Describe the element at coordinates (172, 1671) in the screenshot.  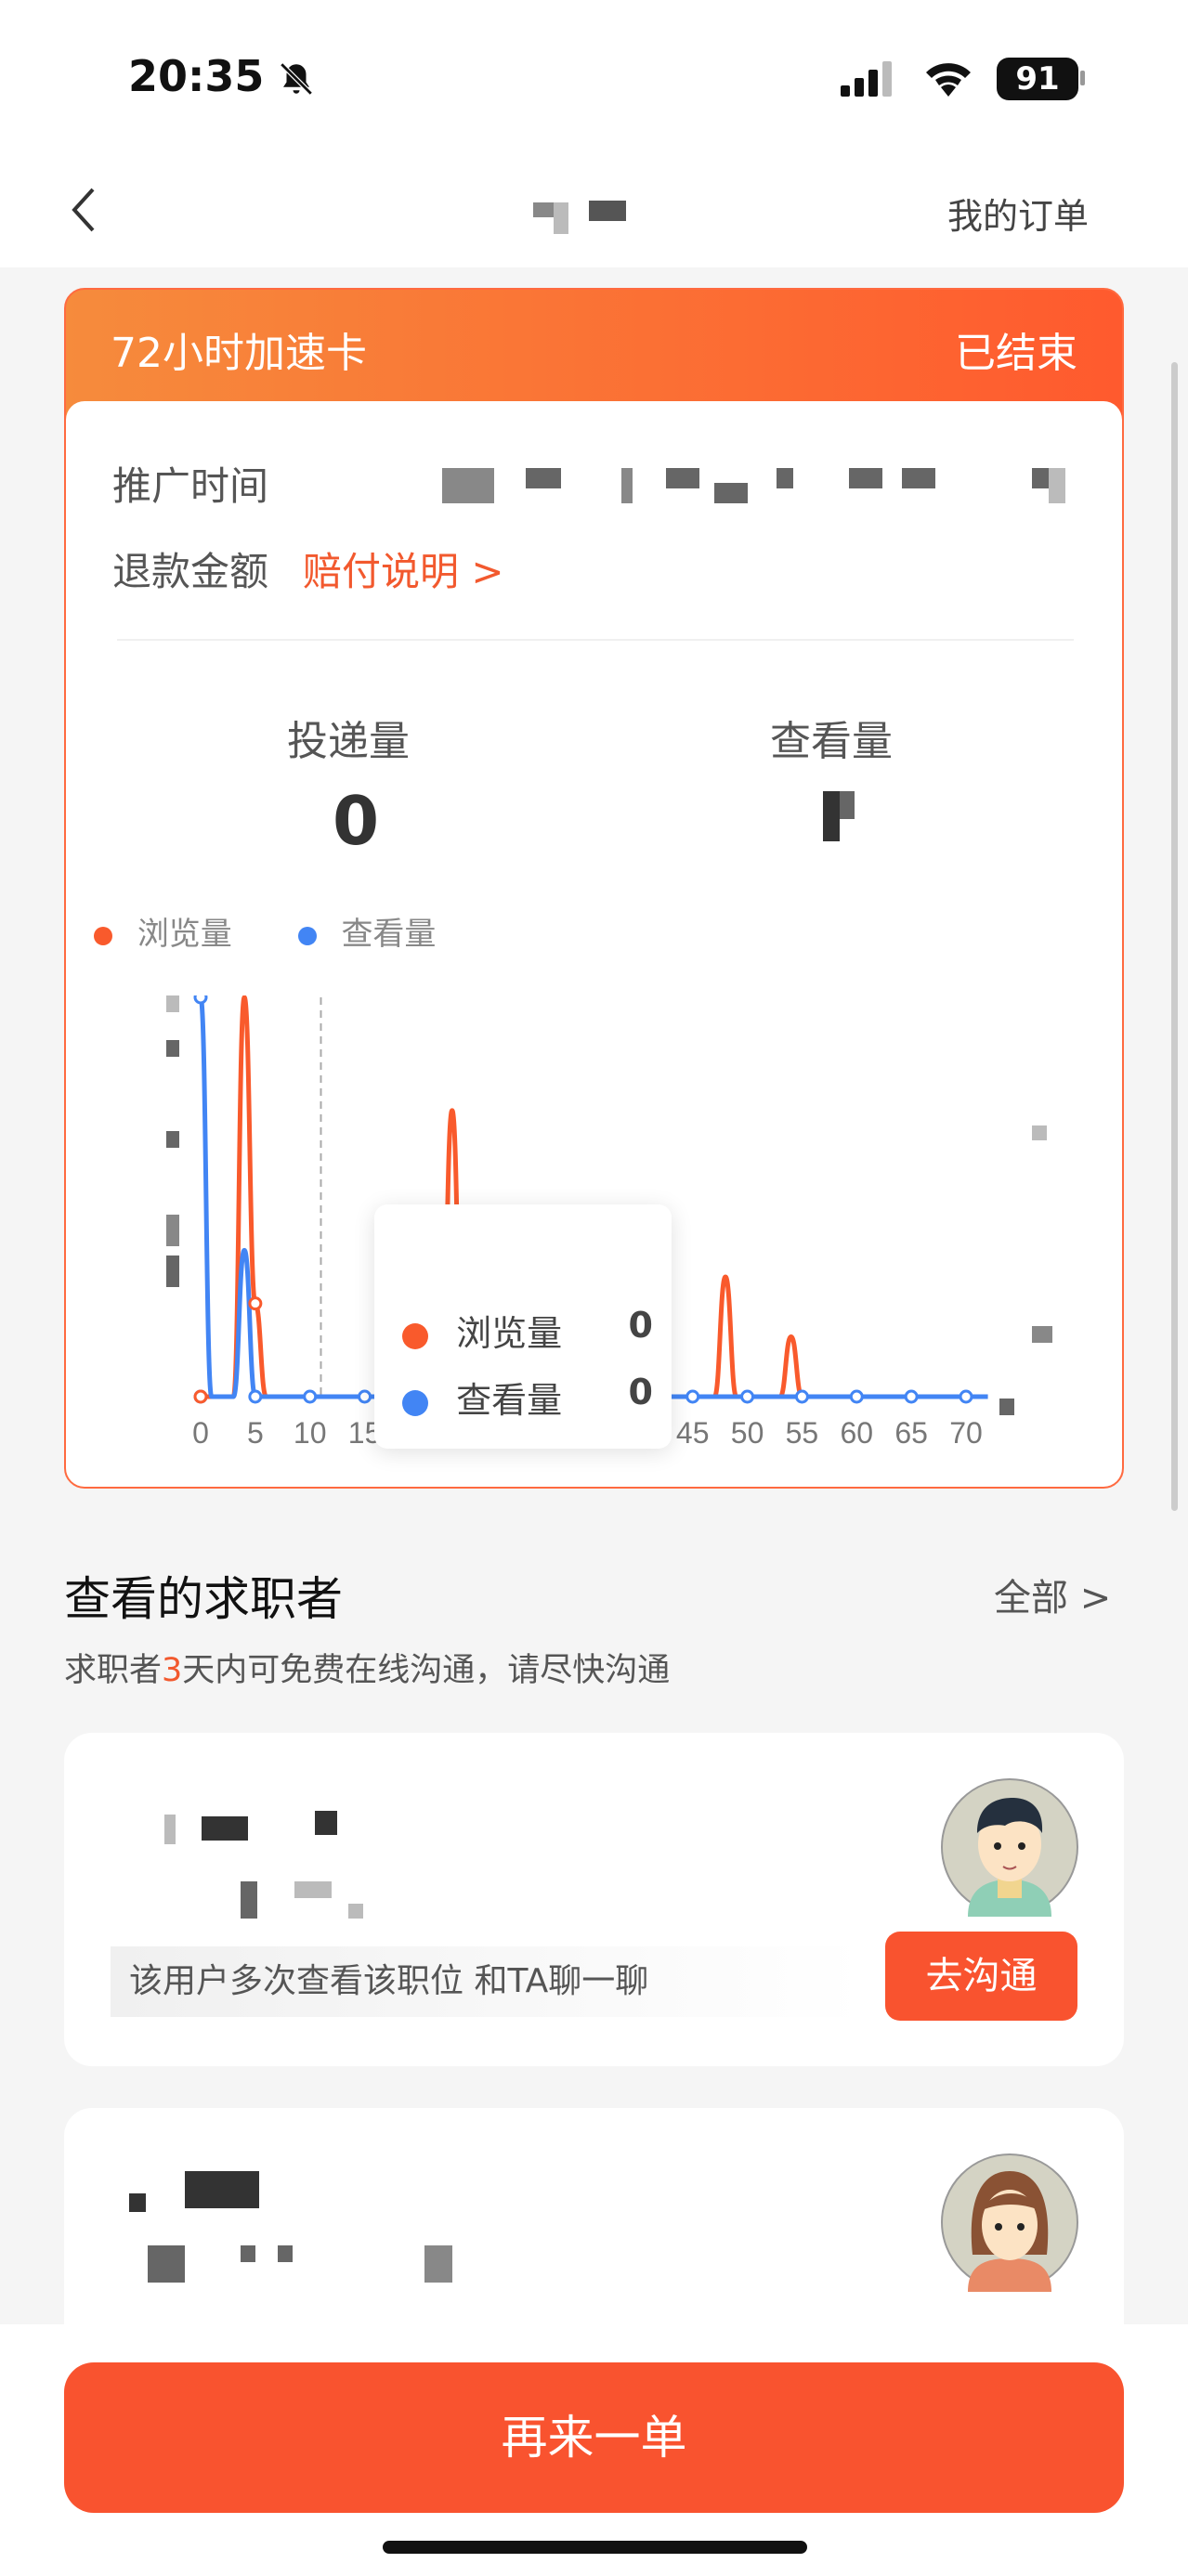
I see `subtitle-days: 3` at that location.